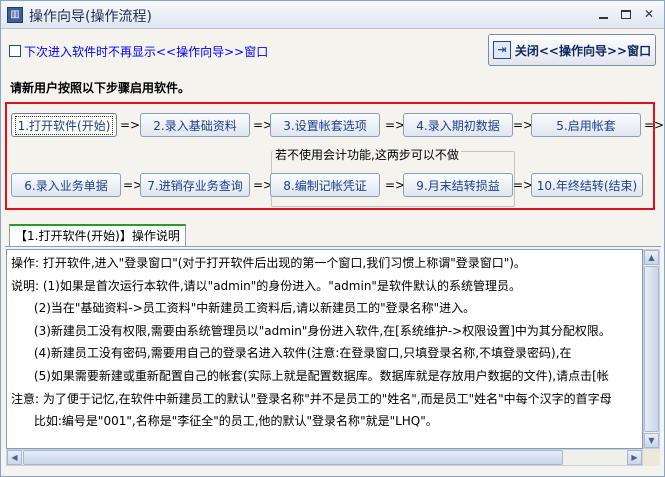 The height and width of the screenshot is (477, 665). What do you see at coordinates (195, 125) in the screenshot?
I see `step-2-button: 2.录入基础资料` at bounding box center [195, 125].